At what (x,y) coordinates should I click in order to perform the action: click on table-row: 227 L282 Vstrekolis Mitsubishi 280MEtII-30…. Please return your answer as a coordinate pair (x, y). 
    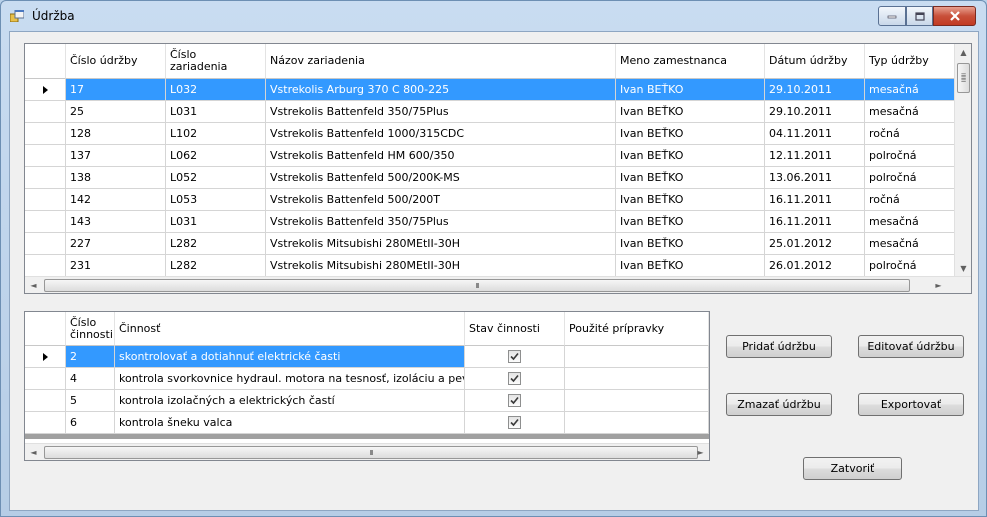
    Looking at the image, I should click on (490, 244).